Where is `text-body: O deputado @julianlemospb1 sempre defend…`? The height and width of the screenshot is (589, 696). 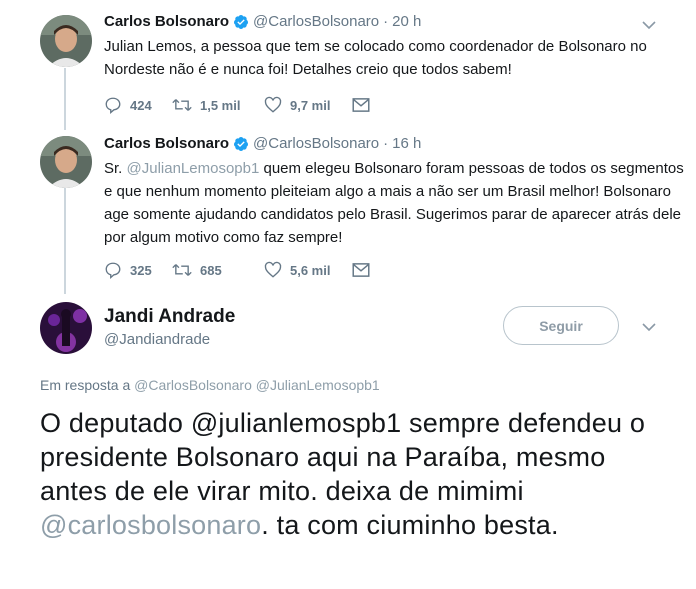
text-body: O deputado @julianlemospb1 sempre defend… is located at coordinates (343, 457).